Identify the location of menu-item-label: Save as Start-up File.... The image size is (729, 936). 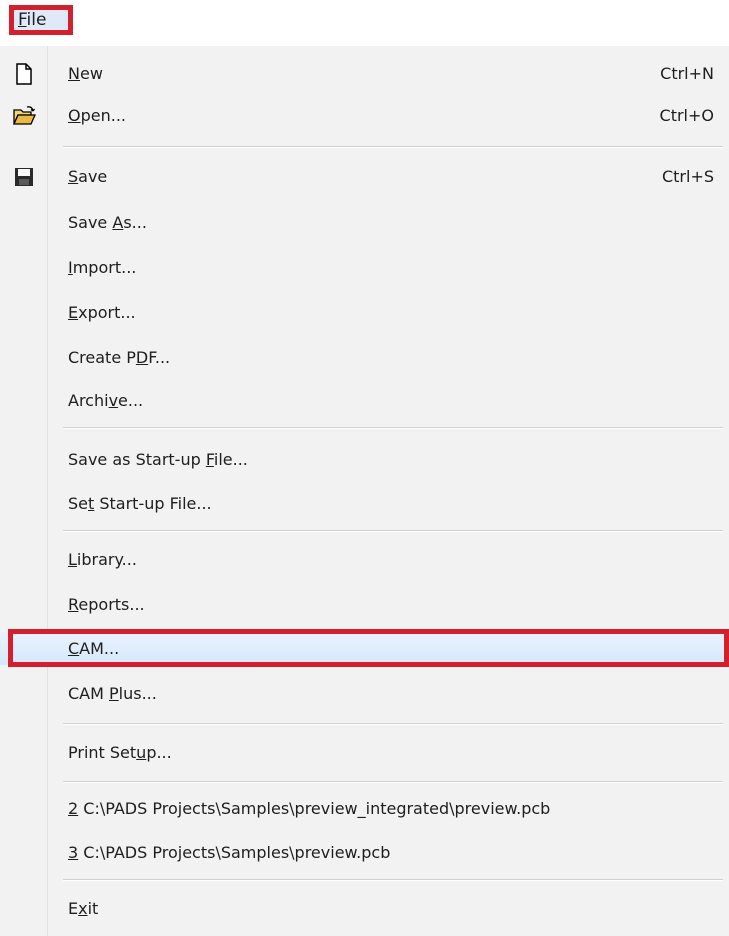
(158, 459).